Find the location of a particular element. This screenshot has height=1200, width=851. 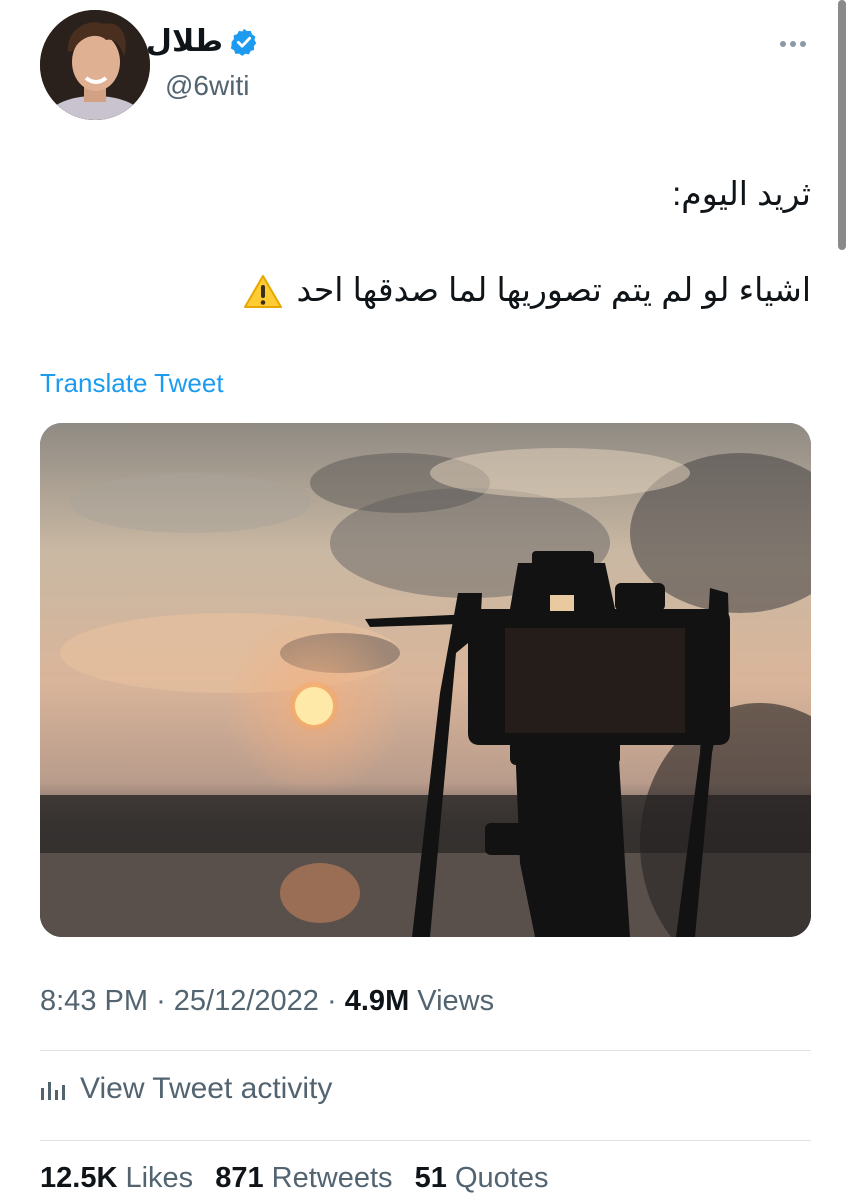

tweet-line-1: ثريد اليوم: is located at coordinates (741, 193).